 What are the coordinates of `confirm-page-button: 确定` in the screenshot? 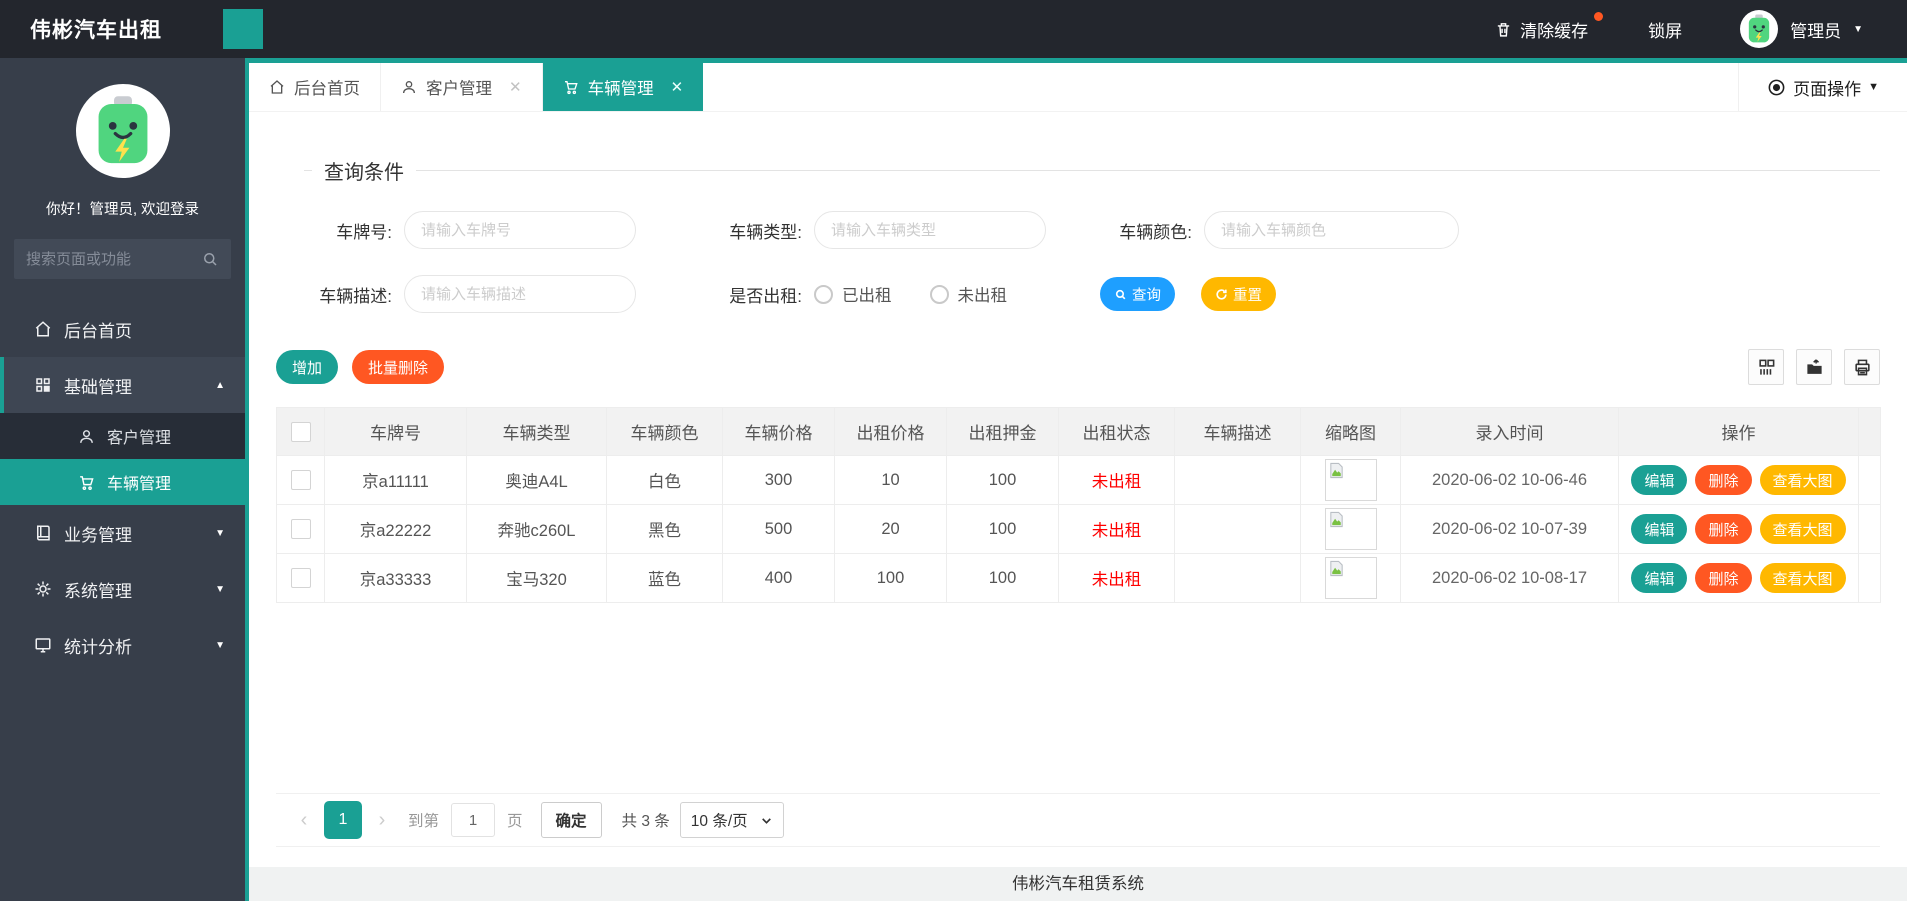 It's located at (571, 820).